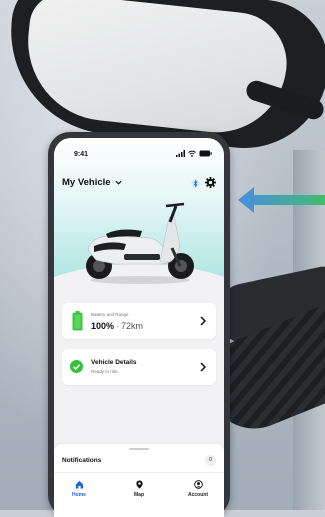 This screenshot has height=517, width=325. Describe the element at coordinates (139, 495) in the screenshot. I see `tab-map-label: Map` at that location.